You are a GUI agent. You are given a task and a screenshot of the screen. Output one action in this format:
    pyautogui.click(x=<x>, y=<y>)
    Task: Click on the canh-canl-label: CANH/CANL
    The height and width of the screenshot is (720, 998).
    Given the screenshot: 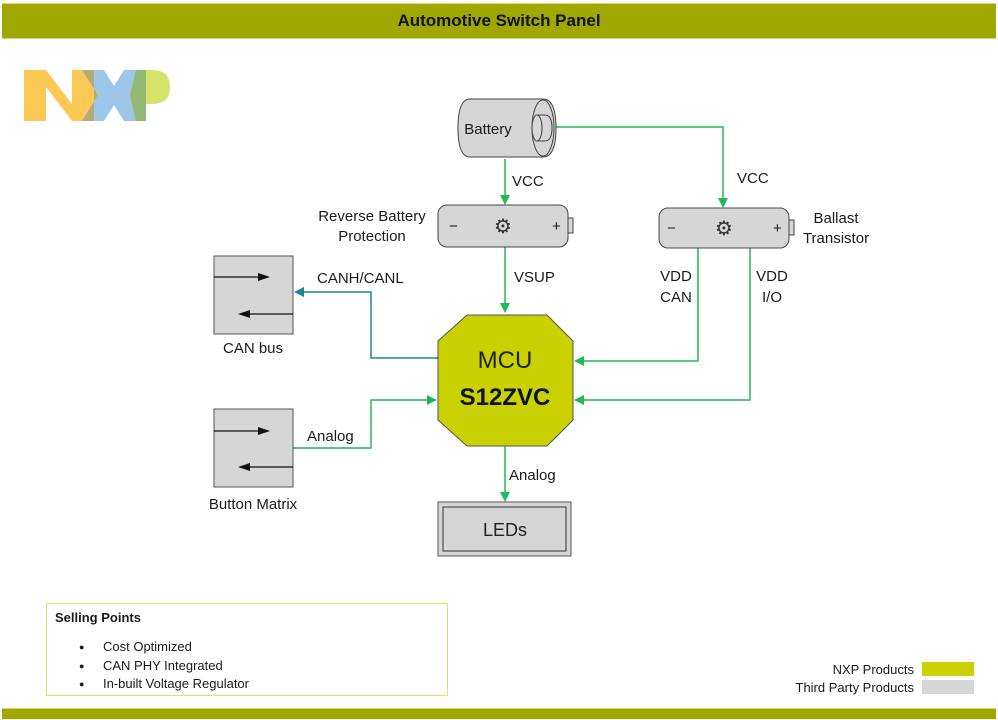 What is the action you would take?
    pyautogui.click(x=360, y=278)
    